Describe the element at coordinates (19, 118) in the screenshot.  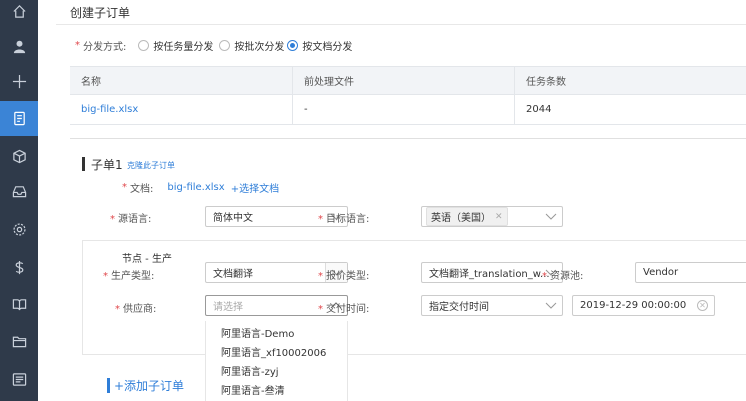
I see `order-icon` at that location.